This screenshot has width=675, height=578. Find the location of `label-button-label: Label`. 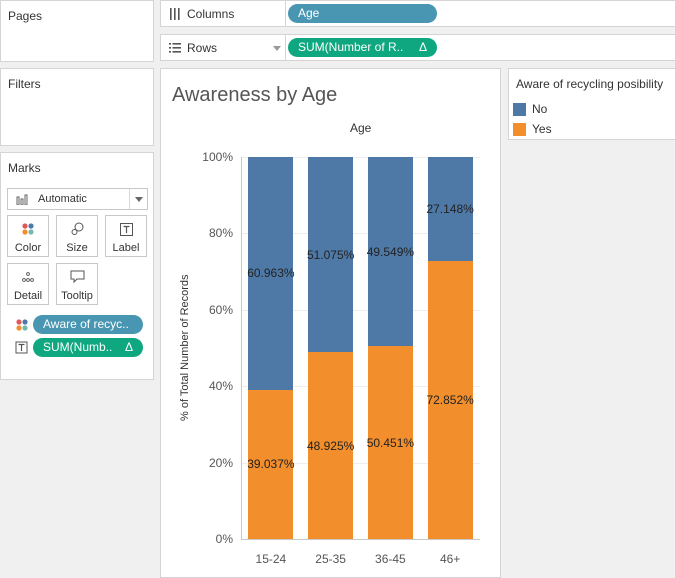

label-button-label: Label is located at coordinates (126, 248).